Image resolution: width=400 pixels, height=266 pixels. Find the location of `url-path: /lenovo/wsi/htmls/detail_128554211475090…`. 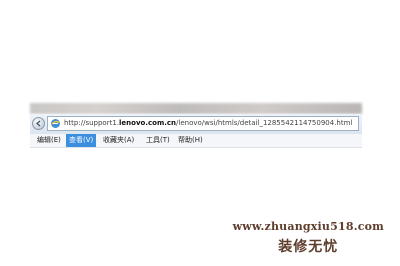

url-path: /lenovo/wsi/htmls/detail_128554211475090… is located at coordinates (264, 123).